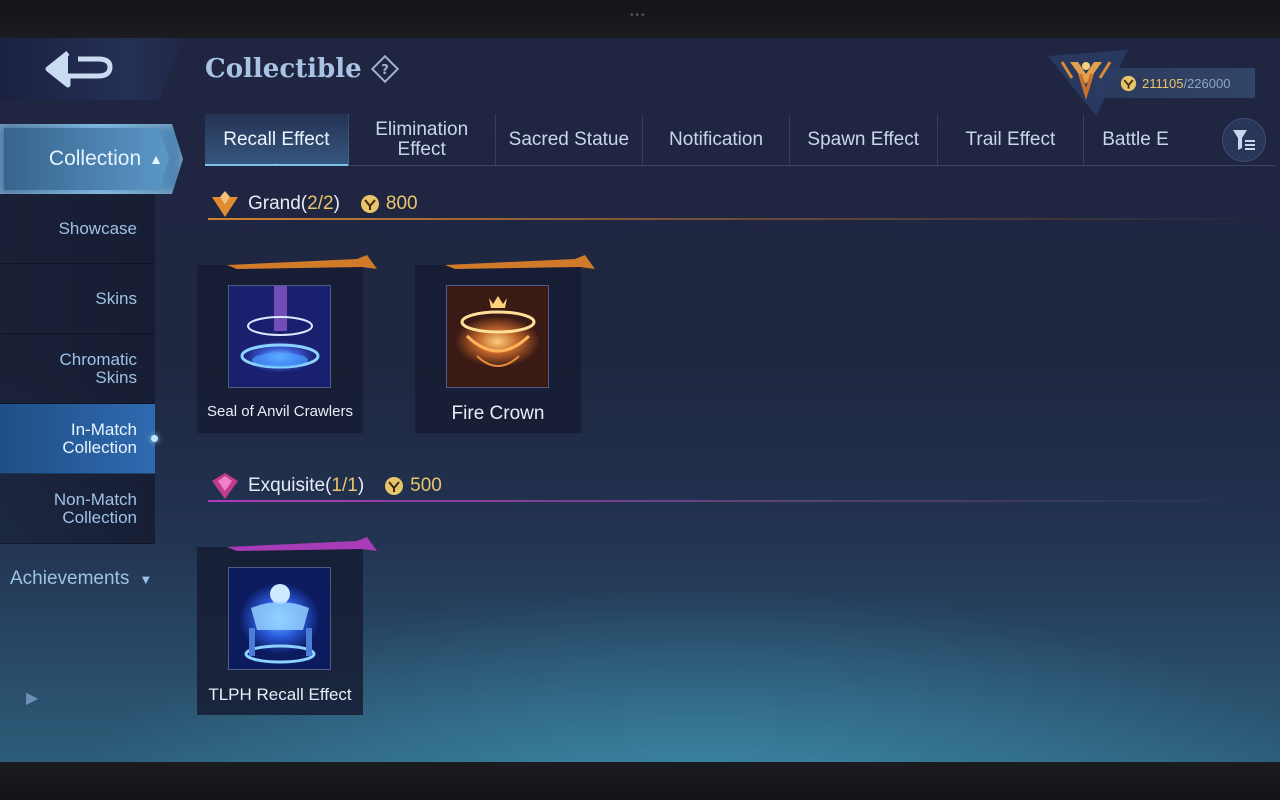  I want to click on section-title-exquisite: Exquisite(1/1), so click(306, 485).